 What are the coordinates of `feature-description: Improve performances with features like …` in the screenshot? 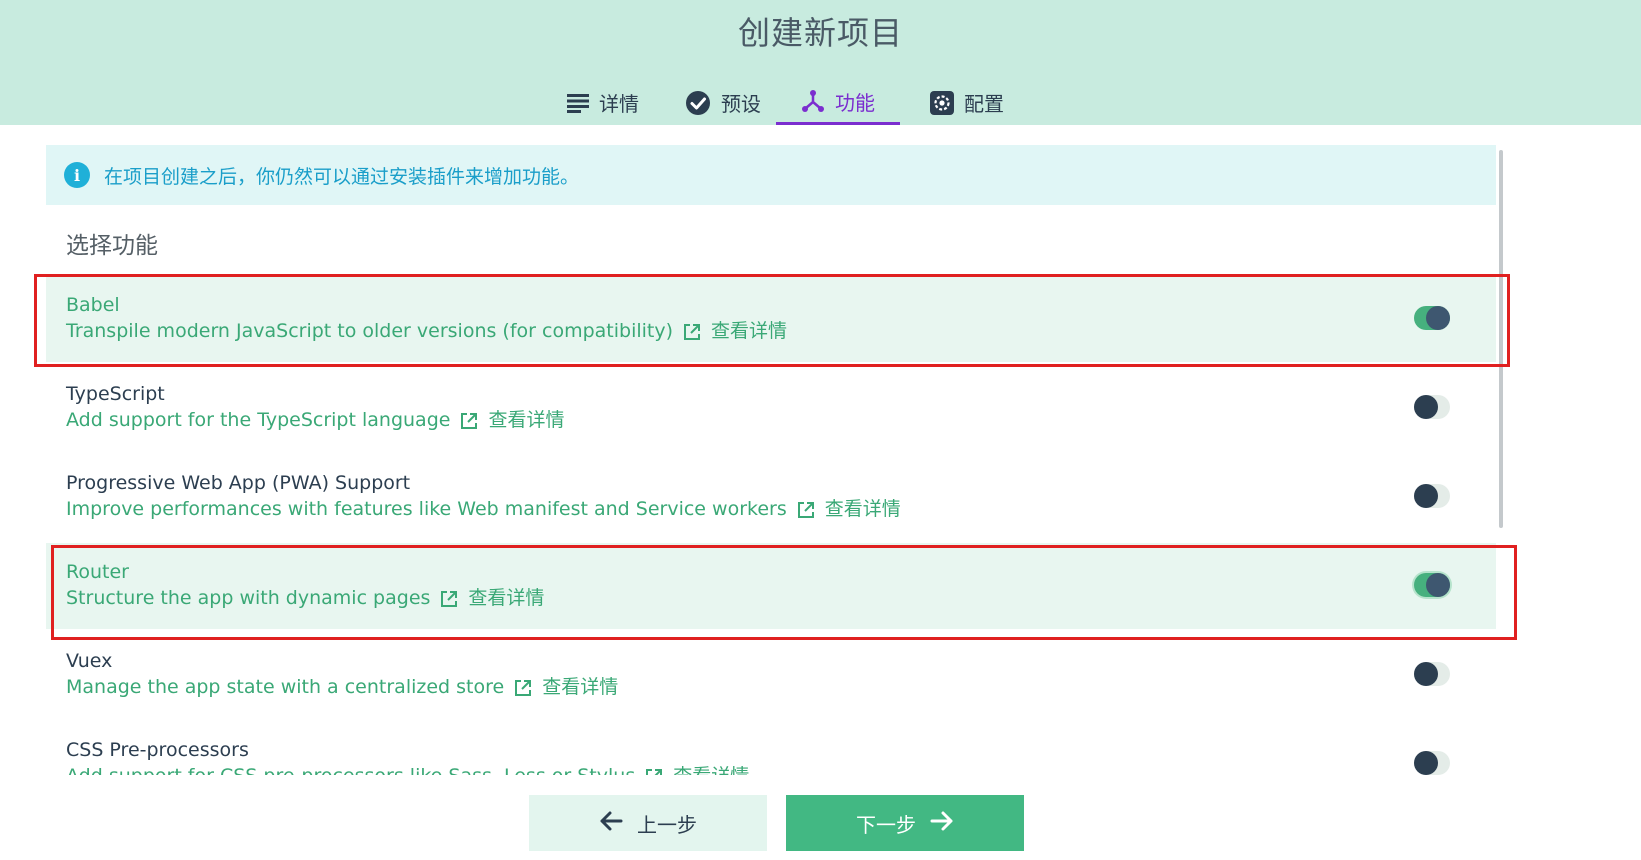 It's located at (781, 509).